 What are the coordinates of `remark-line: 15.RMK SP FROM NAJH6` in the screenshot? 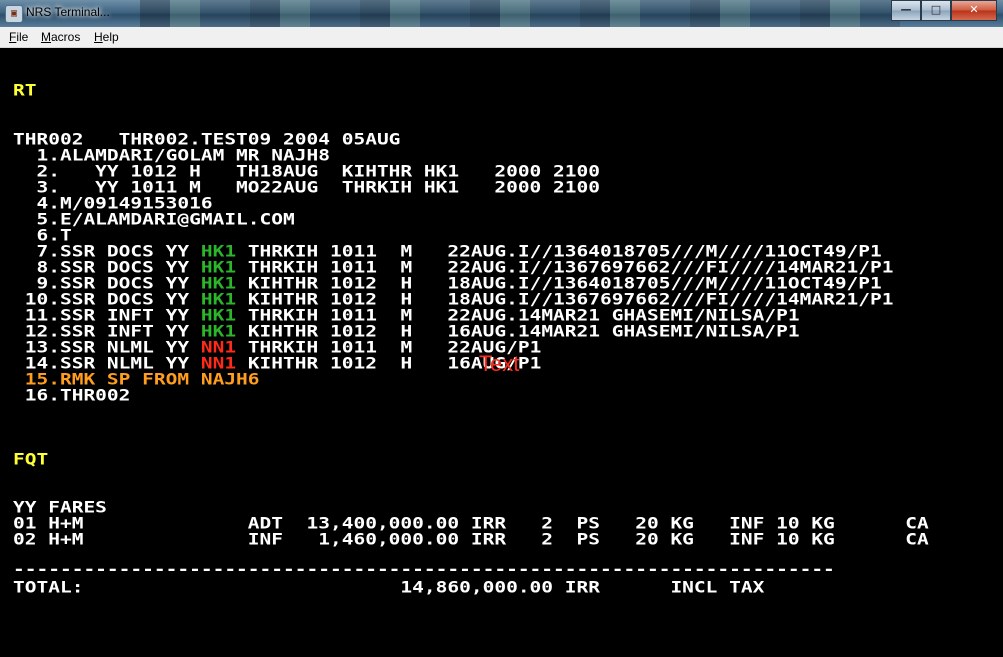 It's located at (136, 379).